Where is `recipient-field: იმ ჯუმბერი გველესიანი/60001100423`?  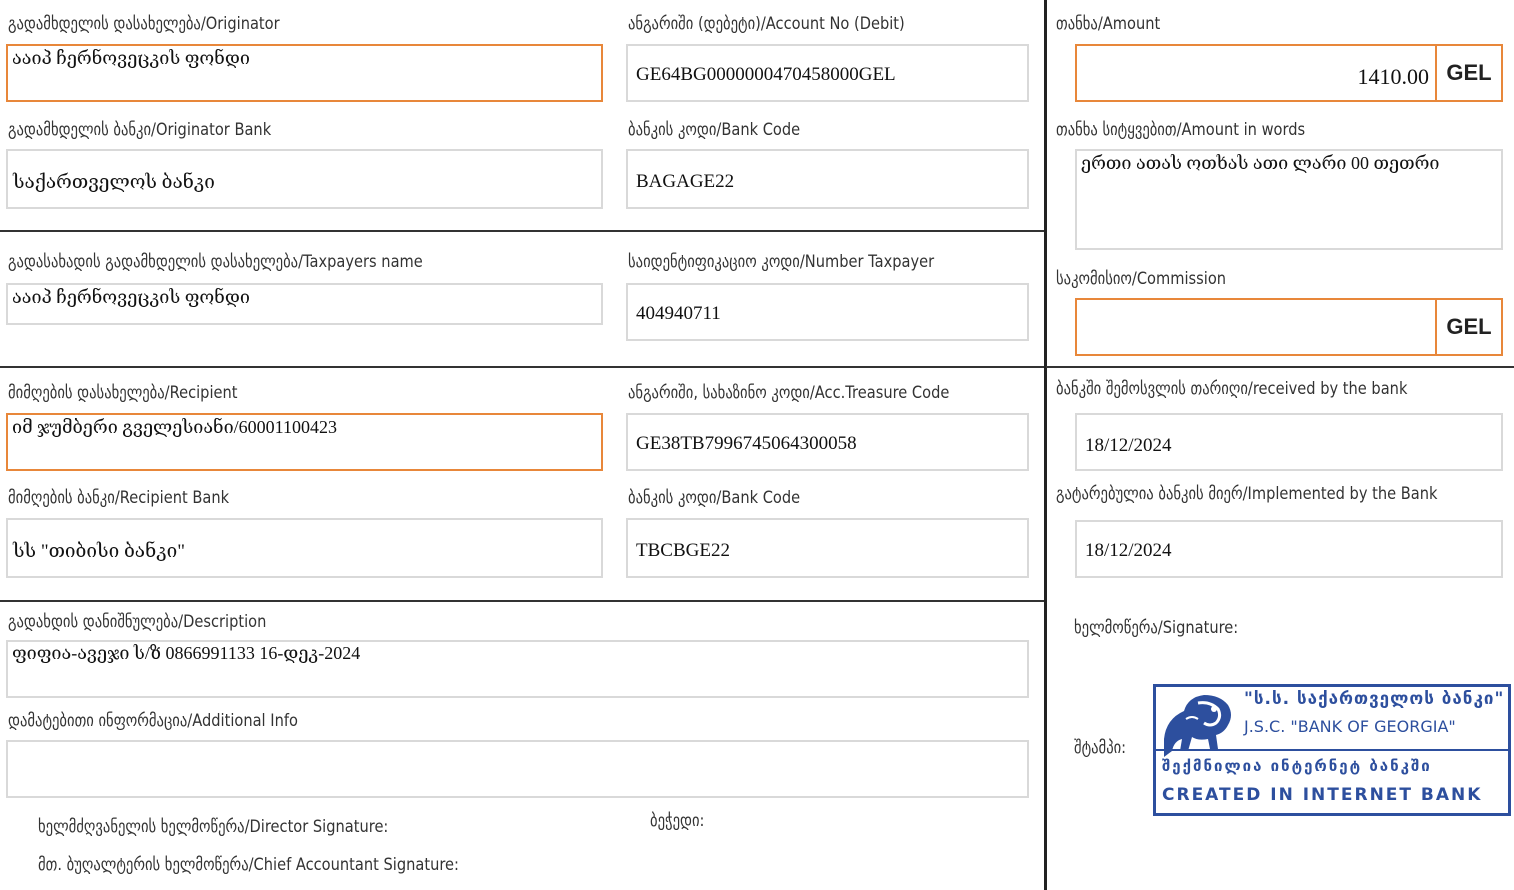
recipient-field: იმ ჯუმბერი გველესიანი/60001100423 is located at coordinates (304, 442).